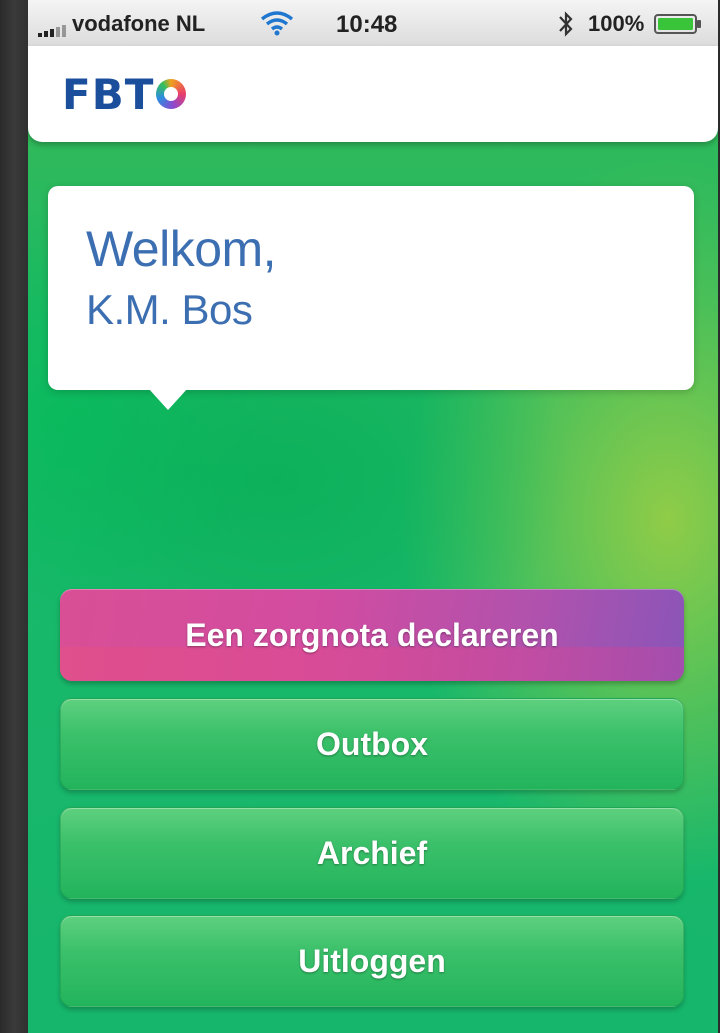  I want to click on archive-label: Archief, so click(372, 852).